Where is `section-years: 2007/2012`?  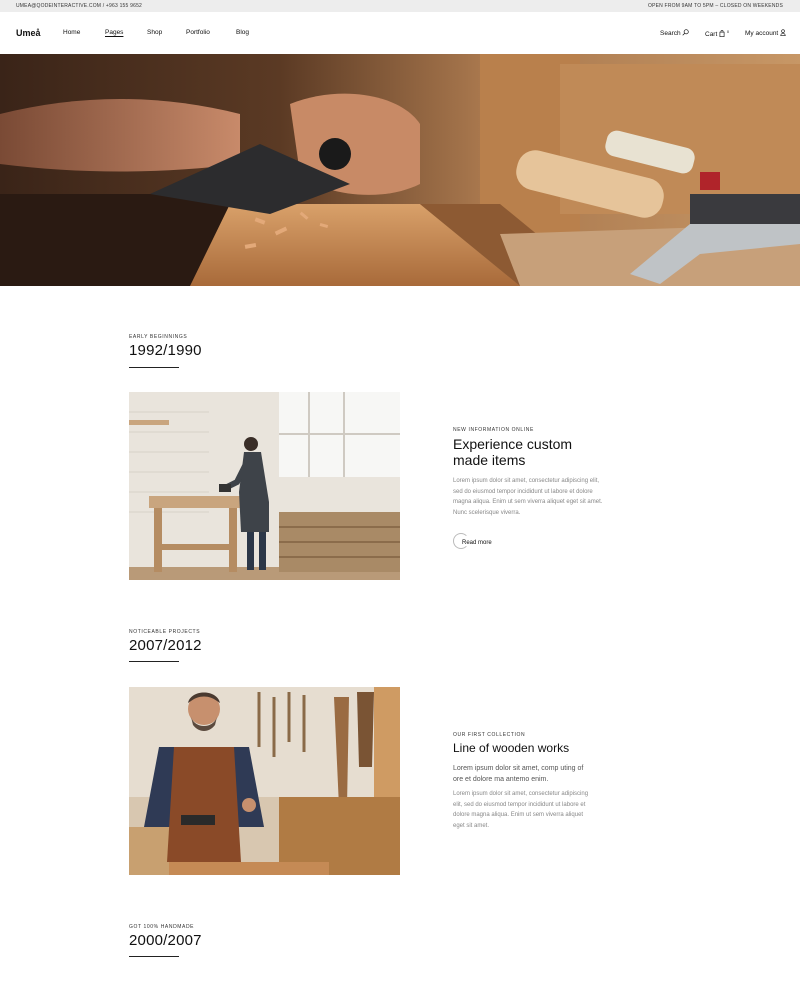
section-years: 2007/2012 is located at coordinates (165, 645).